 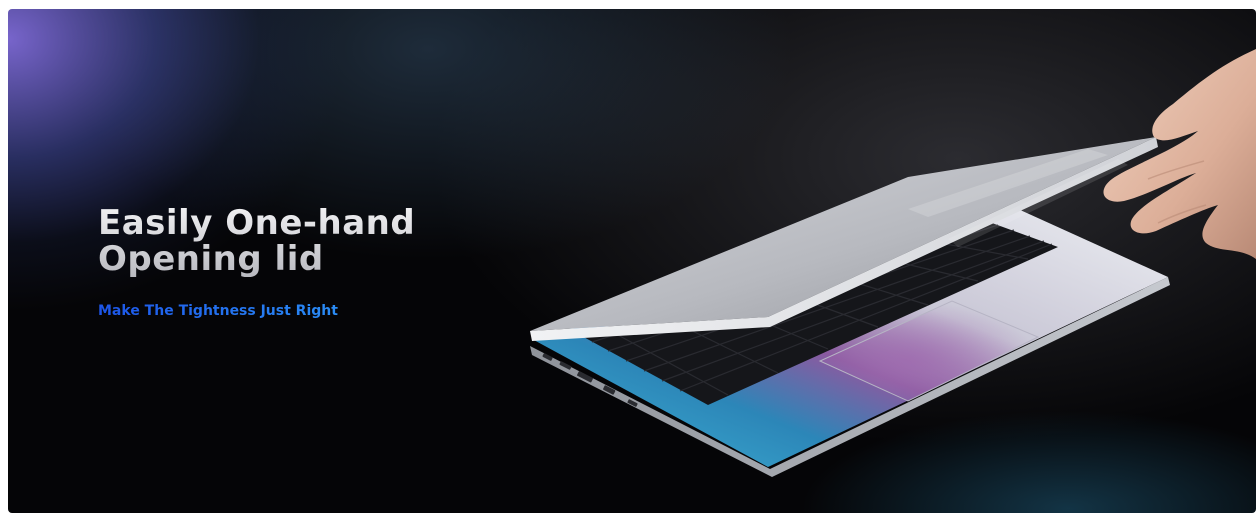 I want to click on headline: Easily One-hand Opening lid, so click(x=256, y=241).